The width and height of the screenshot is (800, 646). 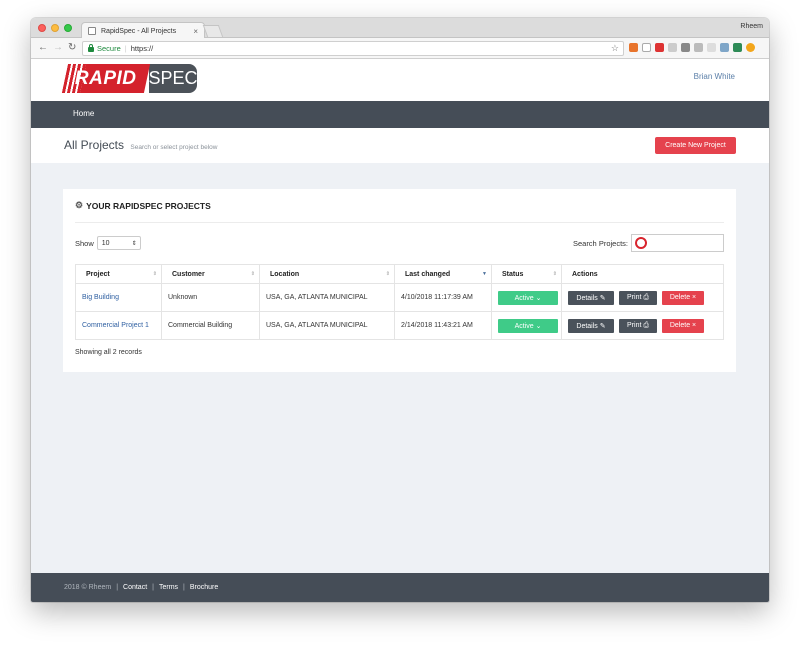 What do you see at coordinates (399, 222) in the screenshot?
I see `divider` at bounding box center [399, 222].